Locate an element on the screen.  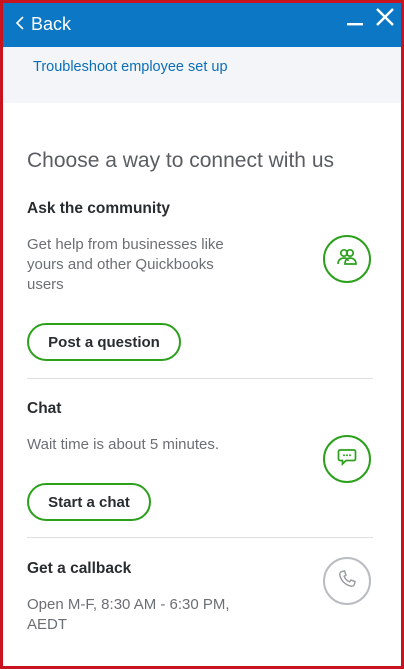
callback-desc-line-2: AEDT is located at coordinates (47, 624).